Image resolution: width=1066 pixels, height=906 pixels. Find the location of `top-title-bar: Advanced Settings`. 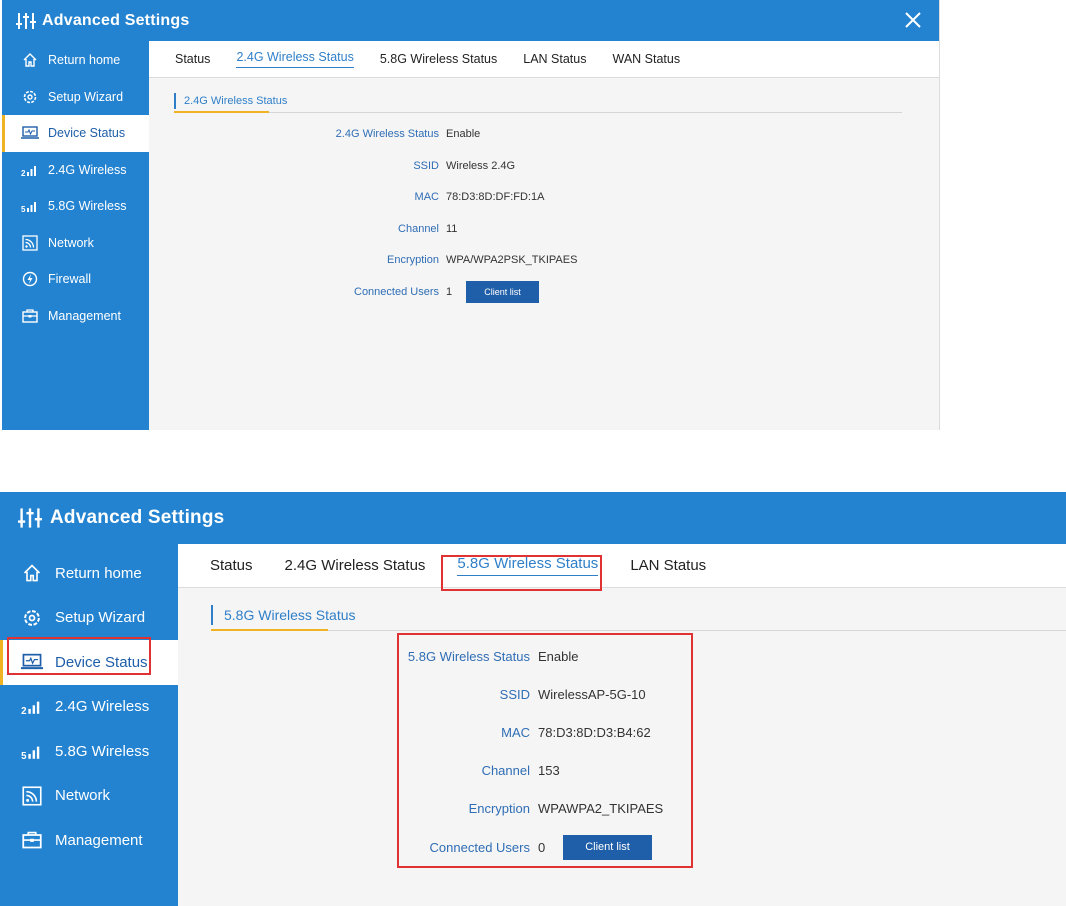

top-title-bar: Advanced Settings is located at coordinates (470, 20).